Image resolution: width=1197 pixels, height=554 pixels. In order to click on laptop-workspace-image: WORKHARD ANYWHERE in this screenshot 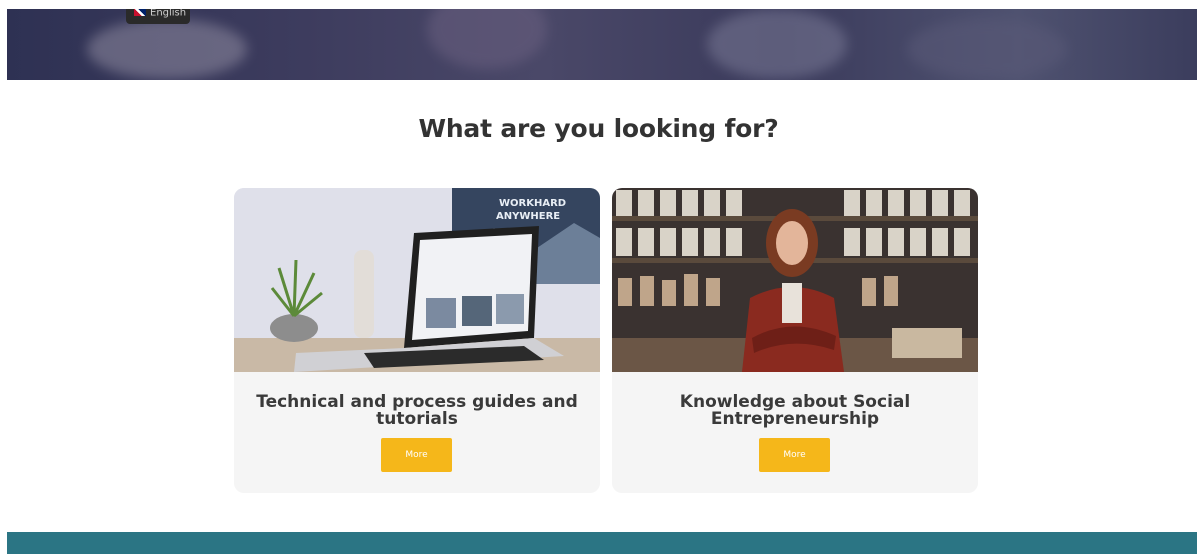, I will do `click(417, 280)`.